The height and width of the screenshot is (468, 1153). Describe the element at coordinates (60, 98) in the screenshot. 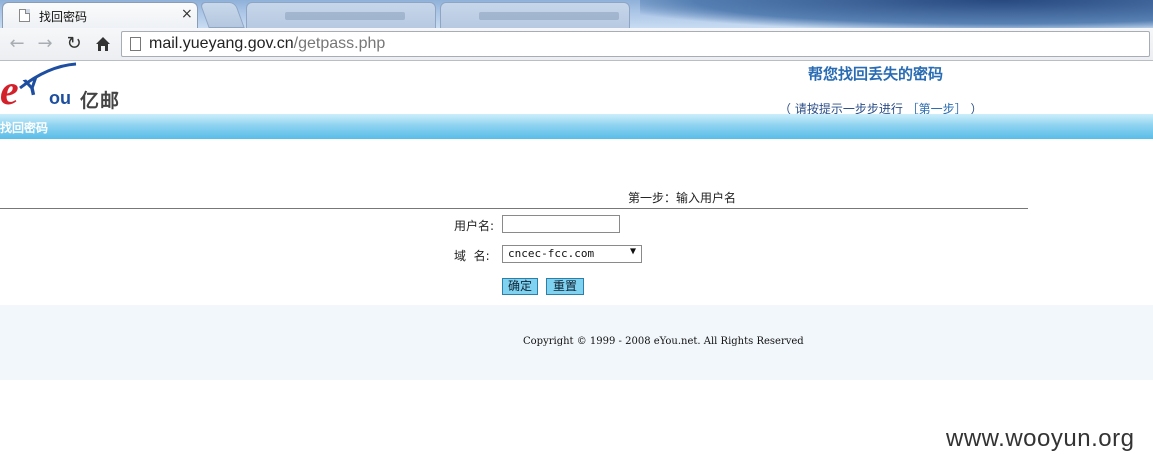

I see `logo-letters-ou: ou` at that location.